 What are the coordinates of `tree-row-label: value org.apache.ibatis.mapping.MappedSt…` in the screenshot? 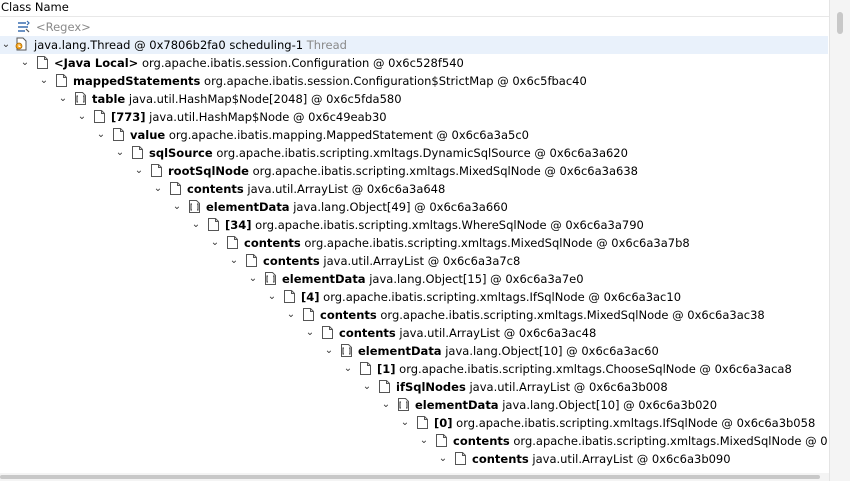 It's located at (329, 135).